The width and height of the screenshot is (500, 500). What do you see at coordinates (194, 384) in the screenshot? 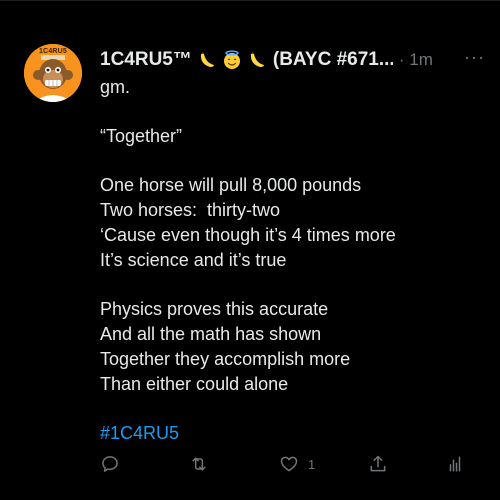
I see `tweet-line: Than either could alone` at bounding box center [194, 384].